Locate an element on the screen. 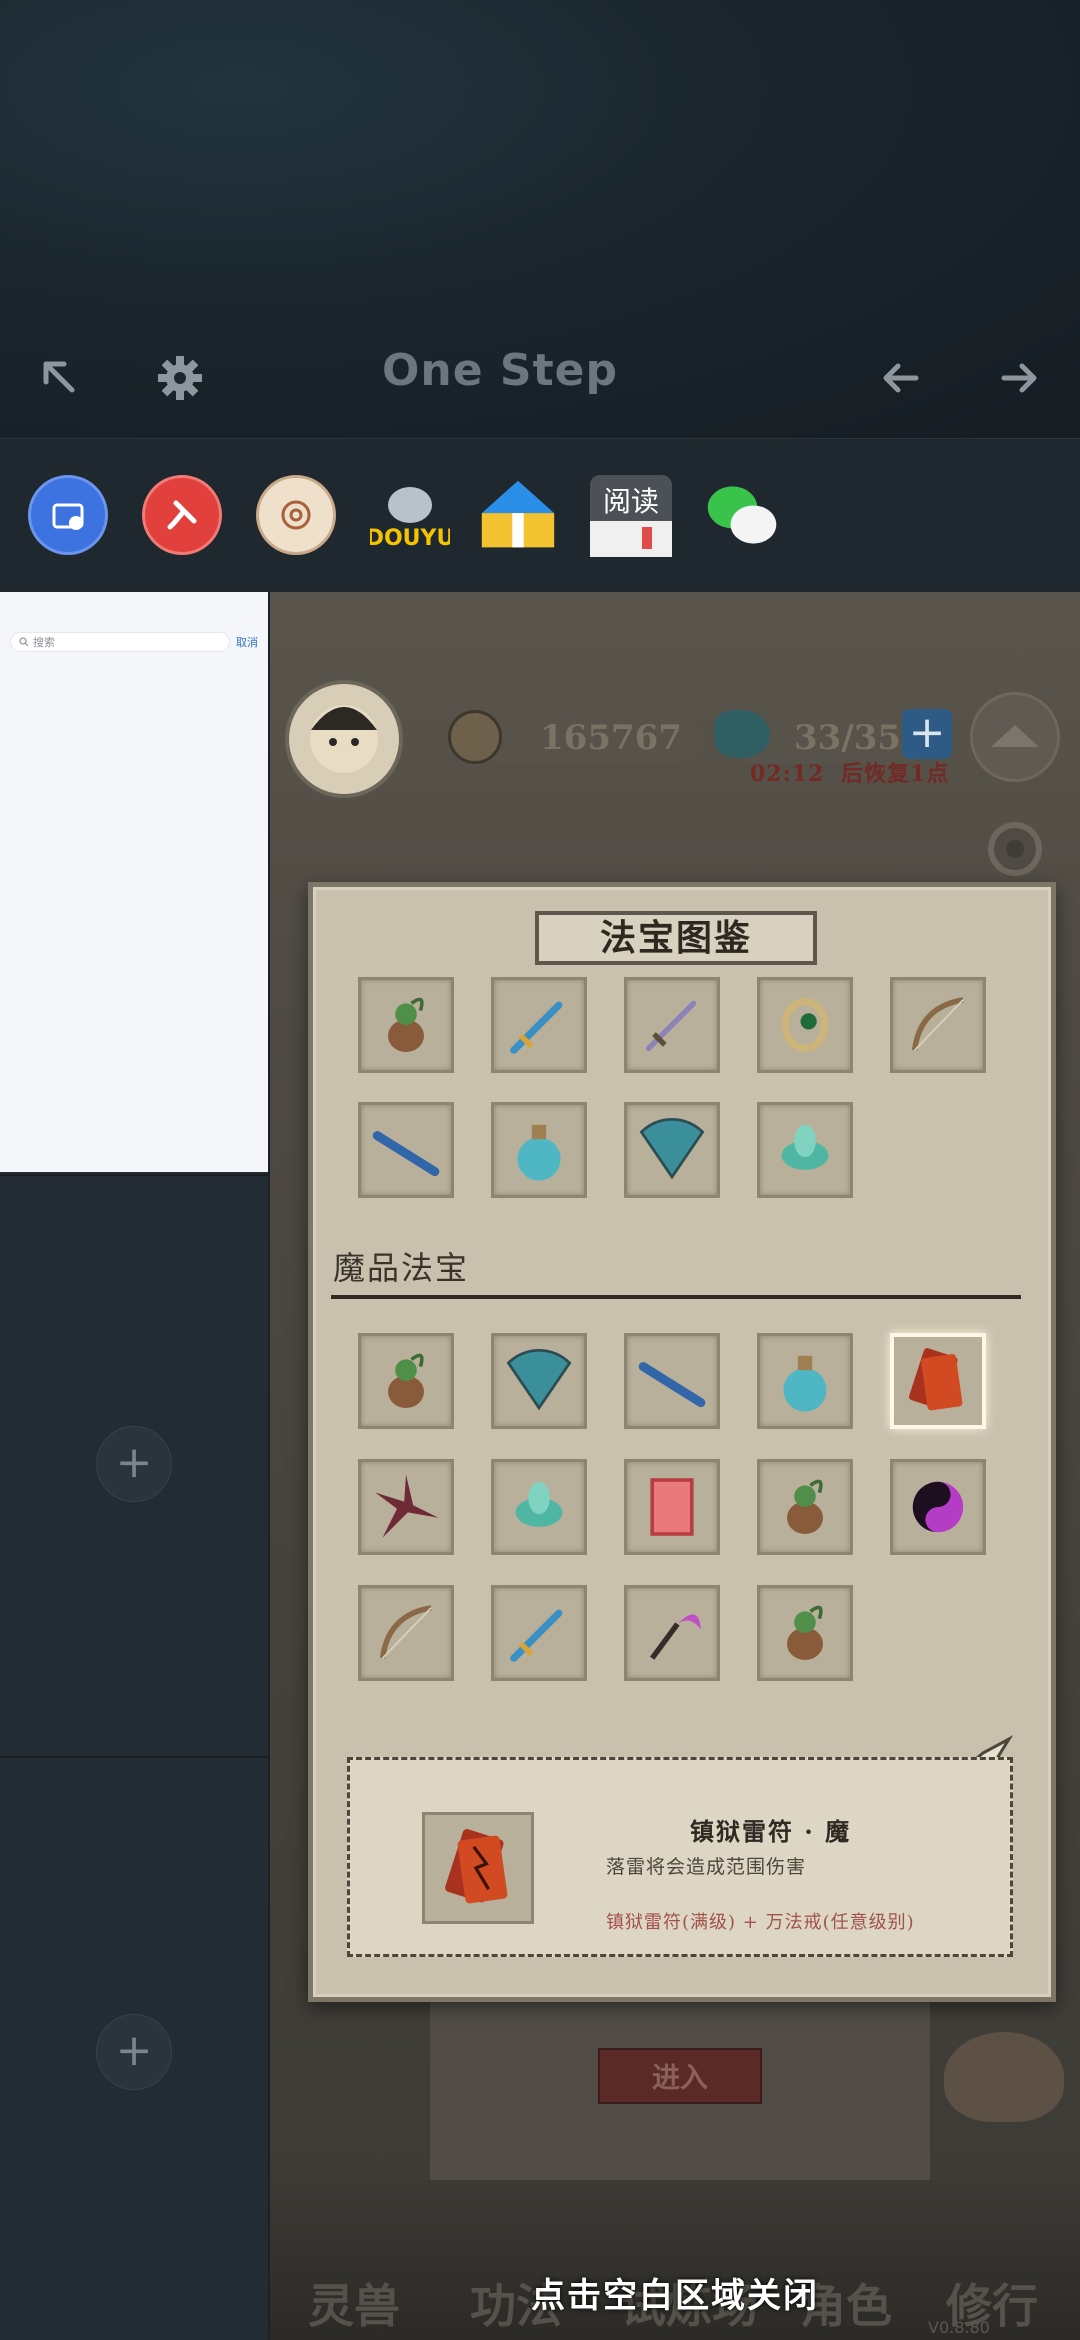 The width and height of the screenshot is (1080, 2340). reader-app-icon: 阅读 is located at coordinates (631, 516).